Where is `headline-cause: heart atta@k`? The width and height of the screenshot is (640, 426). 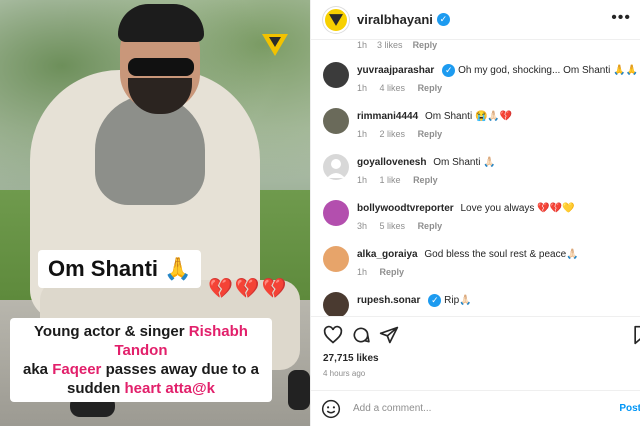 headline-cause: heart atta@k is located at coordinates (170, 388).